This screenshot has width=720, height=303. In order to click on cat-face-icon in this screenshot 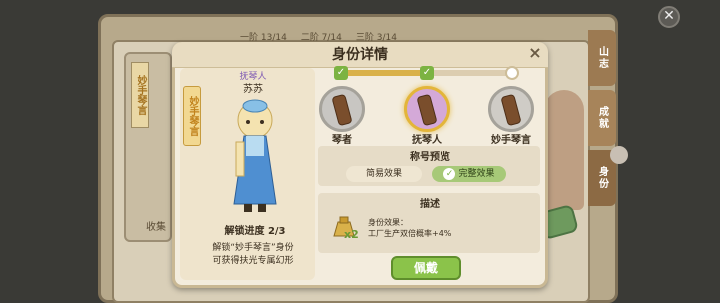, I will do `click(619, 155)`.